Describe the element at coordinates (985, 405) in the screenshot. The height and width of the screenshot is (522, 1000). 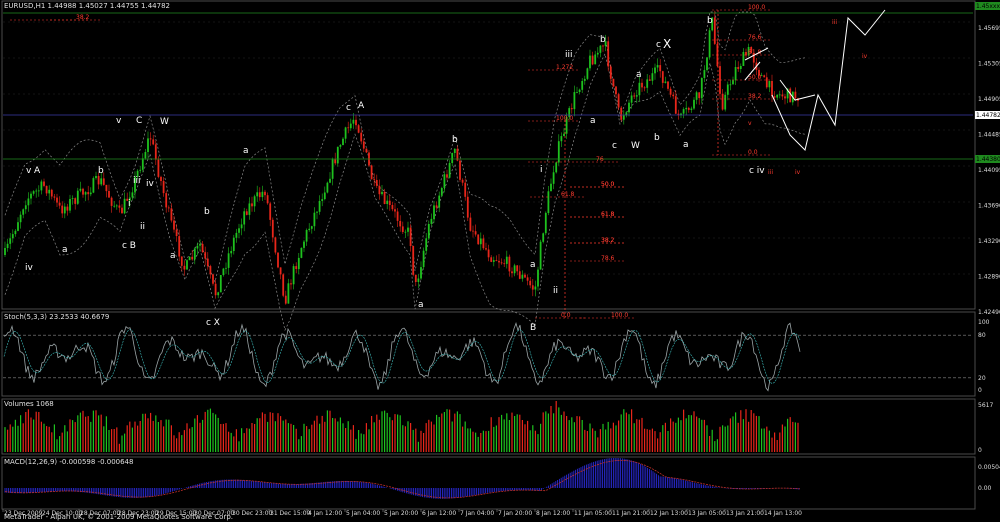
I see `volume-tick-label: 5617` at that location.